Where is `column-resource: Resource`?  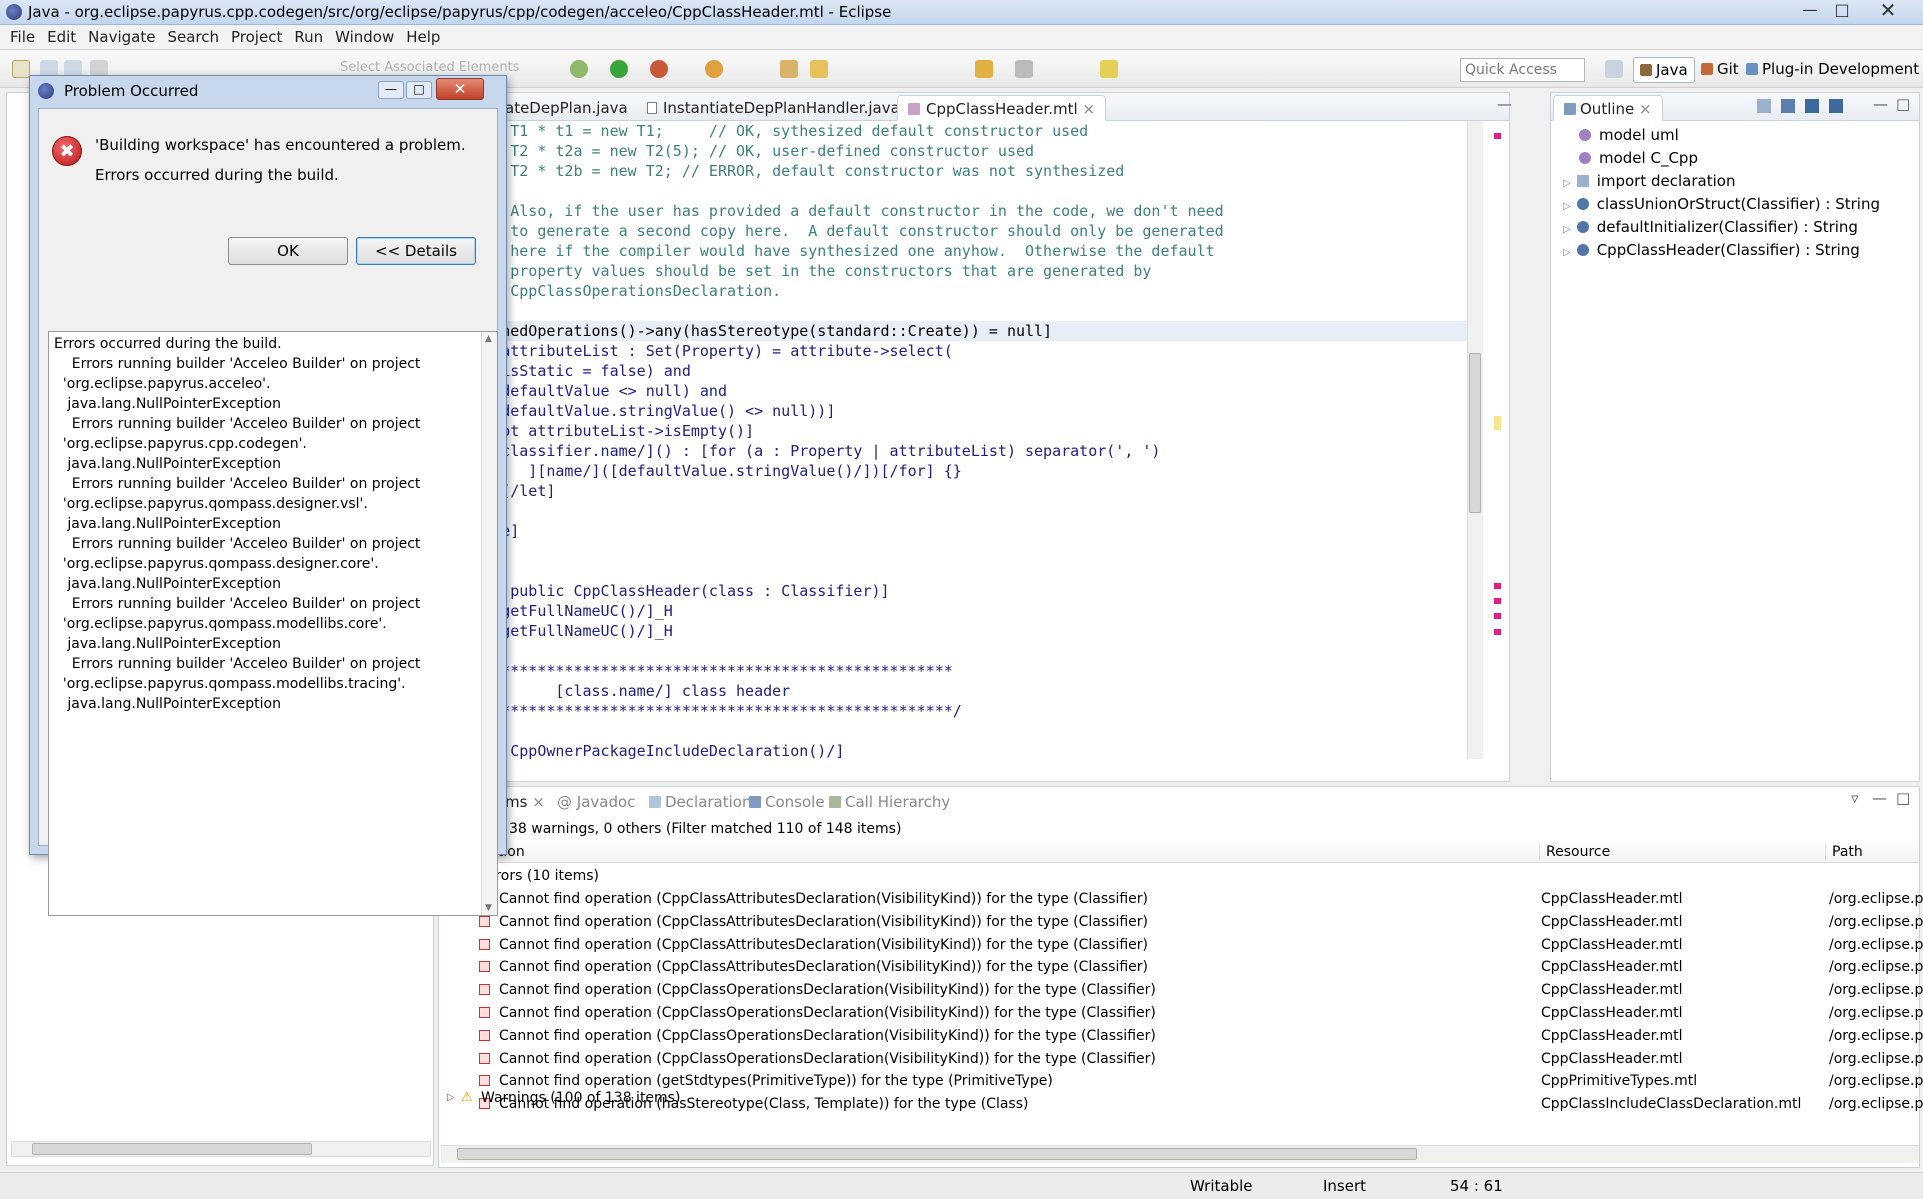
column-resource: Resource is located at coordinates (1574, 852).